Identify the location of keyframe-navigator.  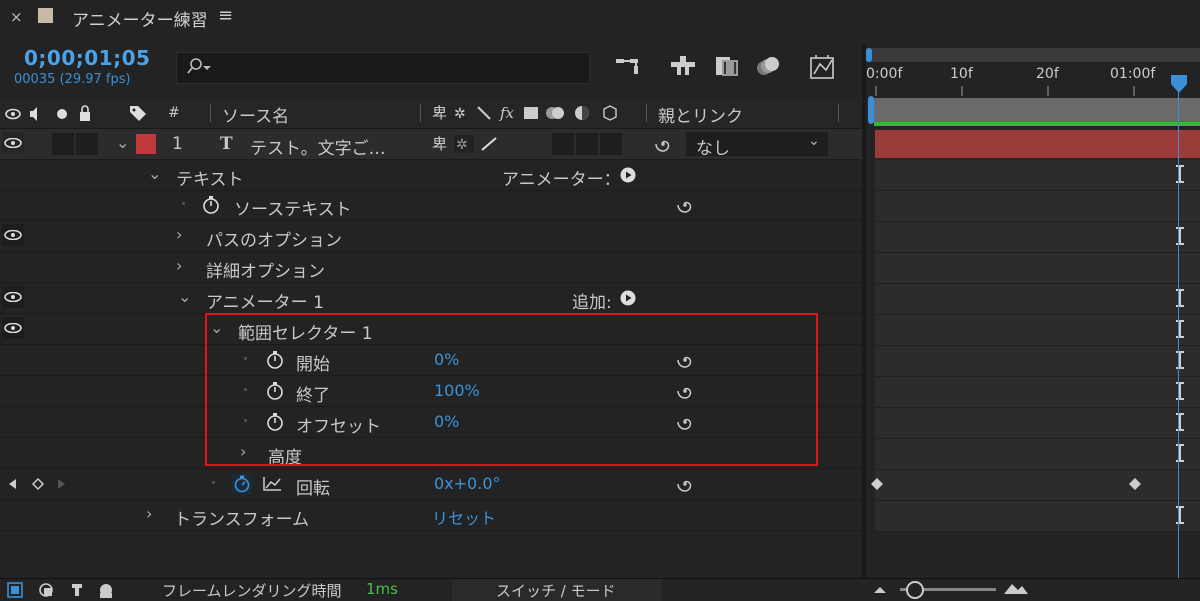
(39, 484).